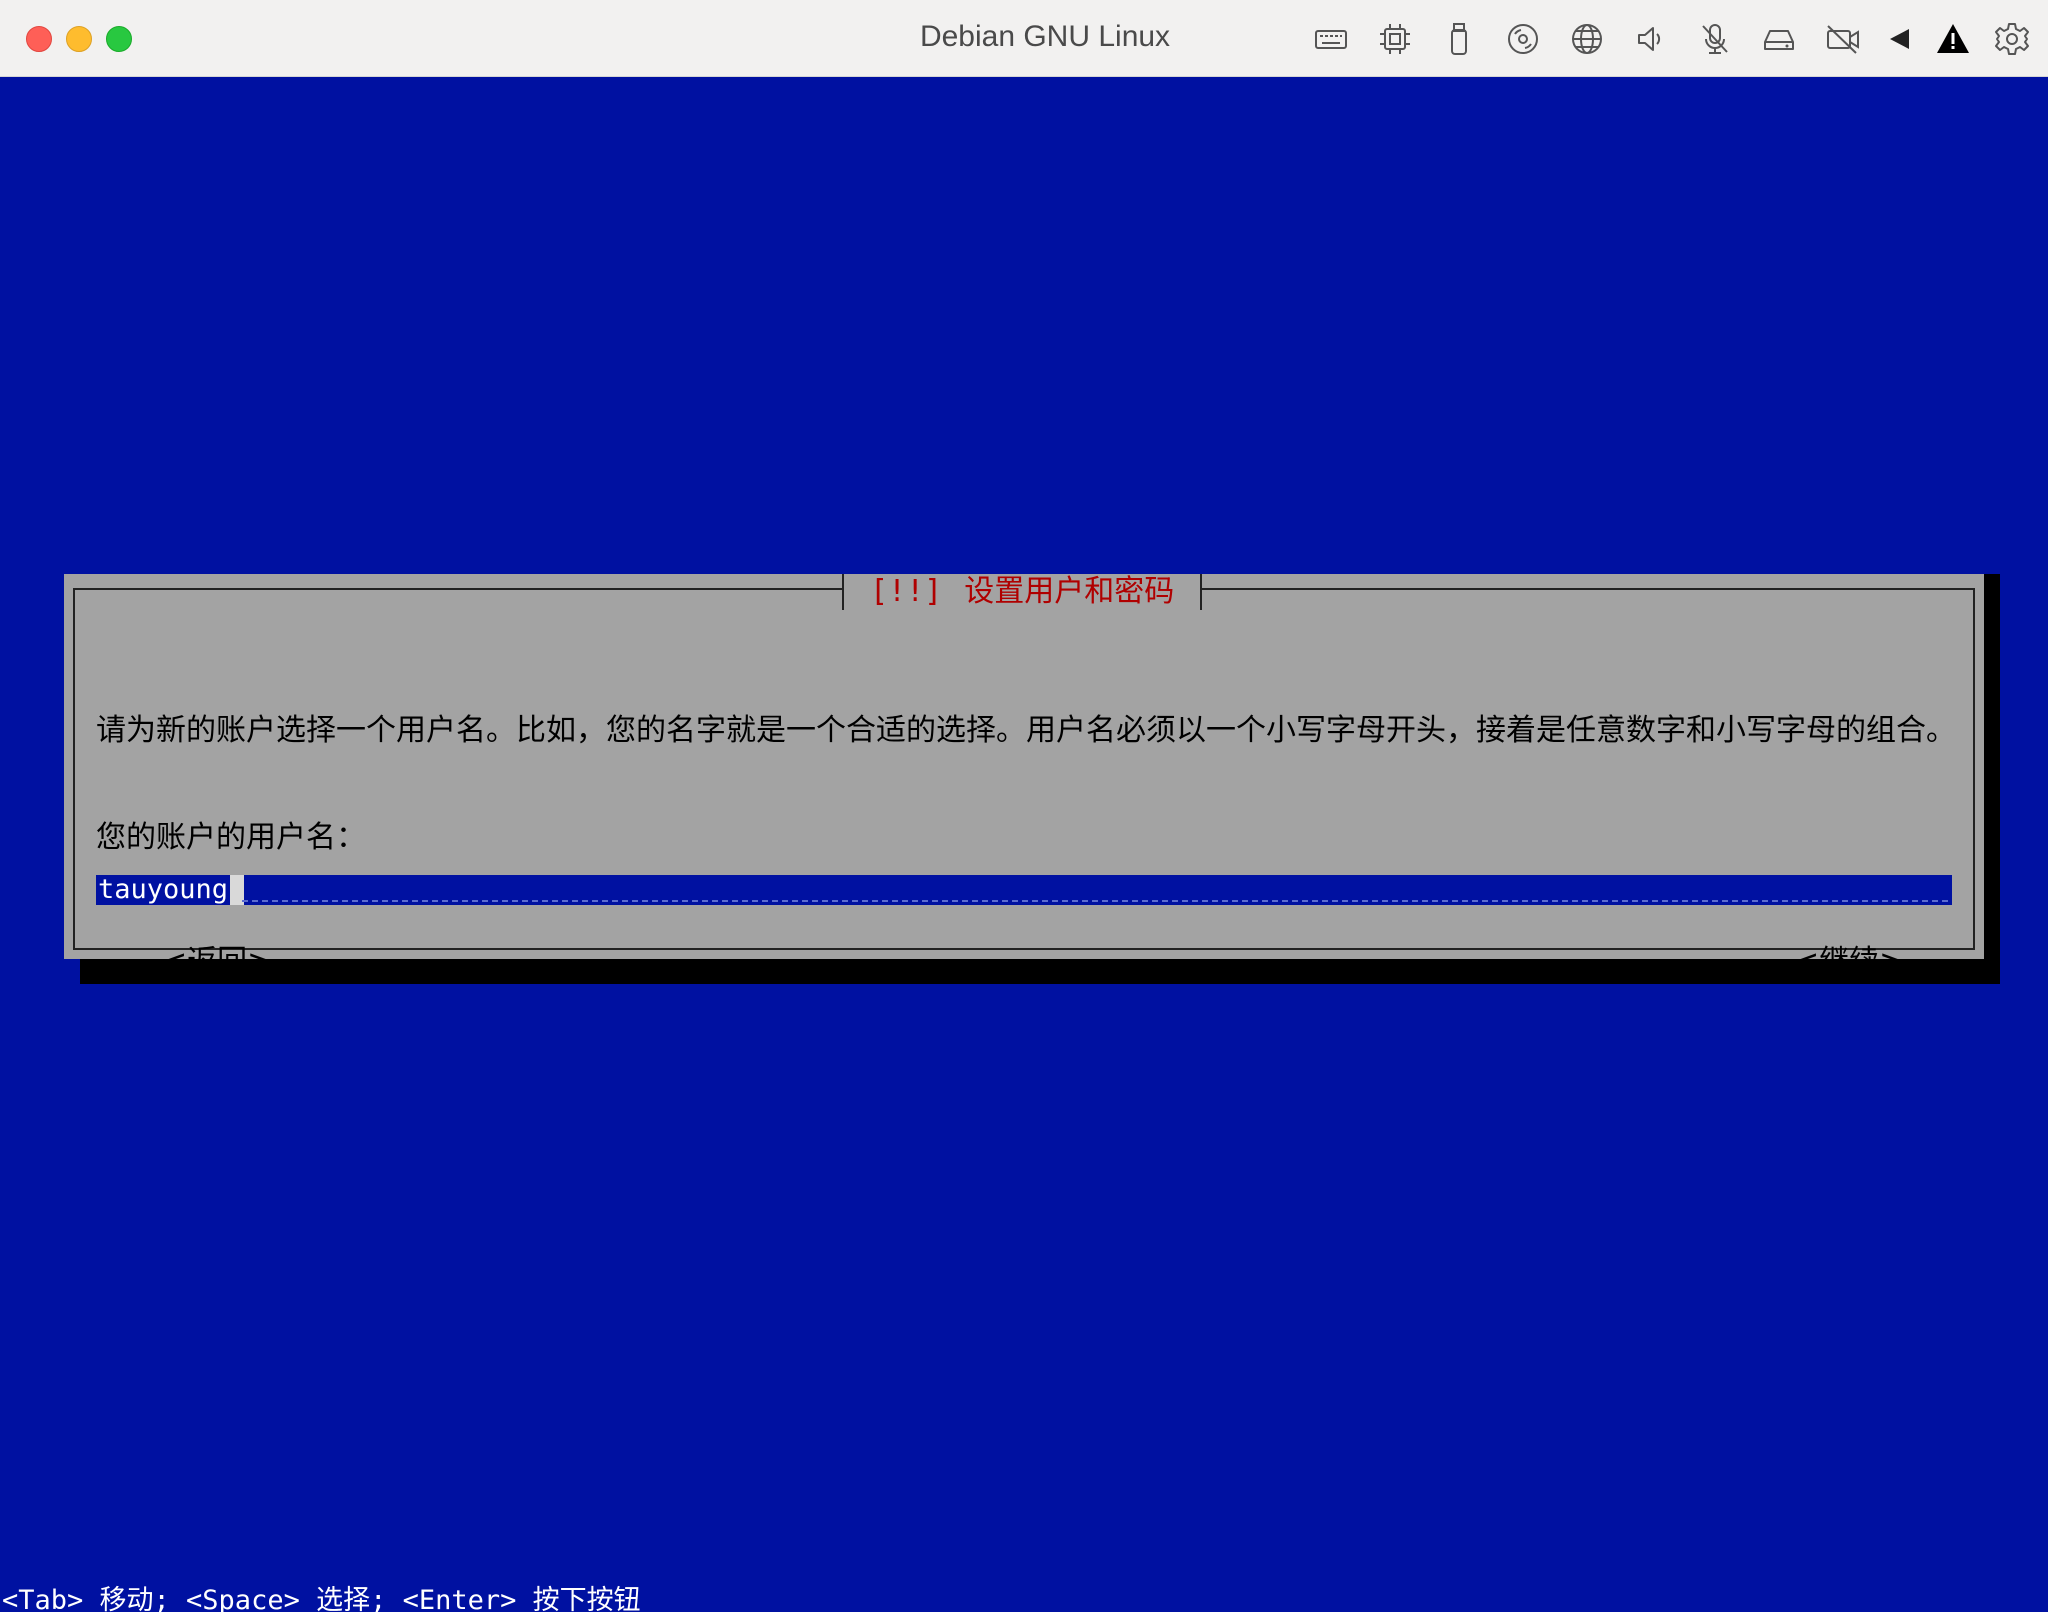 The width and height of the screenshot is (2048, 1617). Describe the element at coordinates (321, 1600) in the screenshot. I see `keyboard-hint: <Tab> 移动; <Space> 选择; <Enter> 按下按钮` at that location.